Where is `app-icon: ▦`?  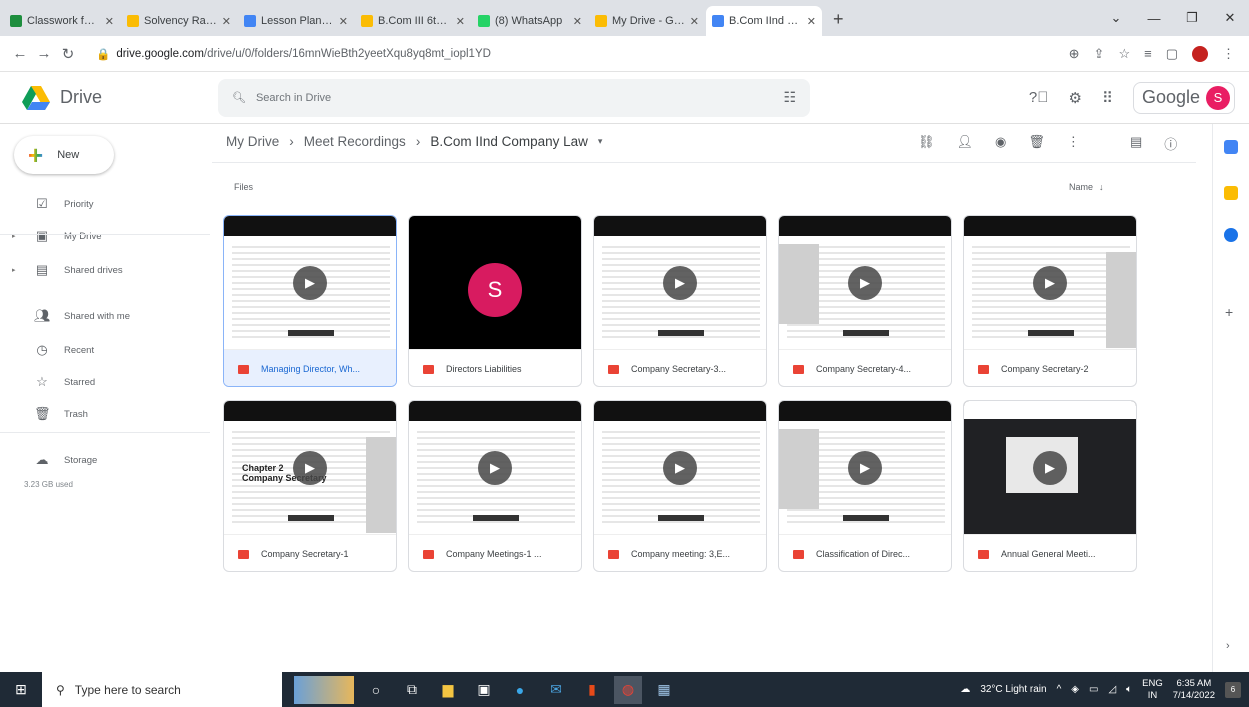
app-icon: ▦ is located at coordinates (664, 690).